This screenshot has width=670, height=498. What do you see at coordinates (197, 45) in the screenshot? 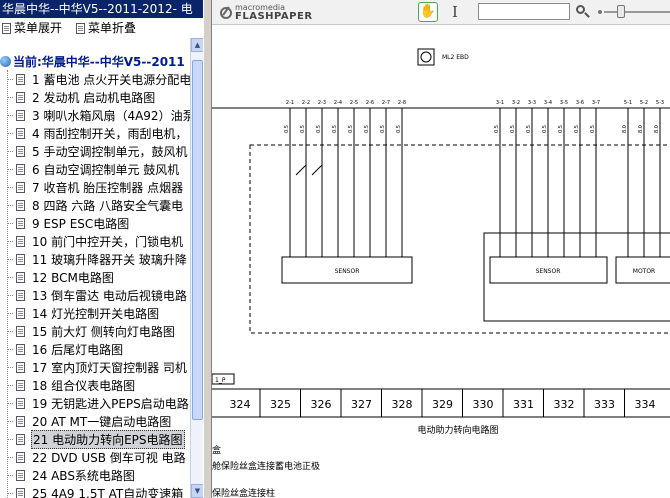
I see `scroll-up-arrow-icon: ▲` at bounding box center [197, 45].